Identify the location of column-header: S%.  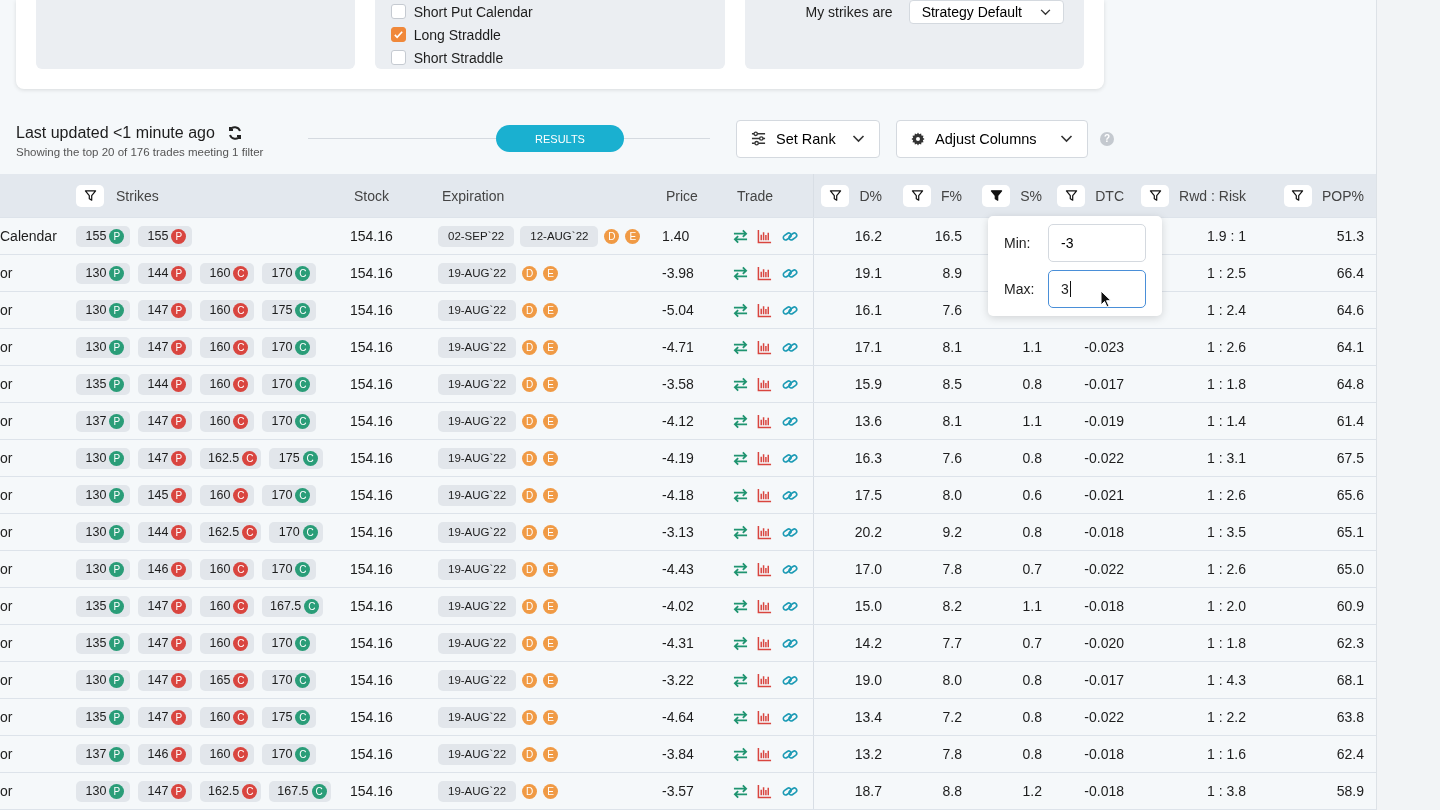
(1031, 195).